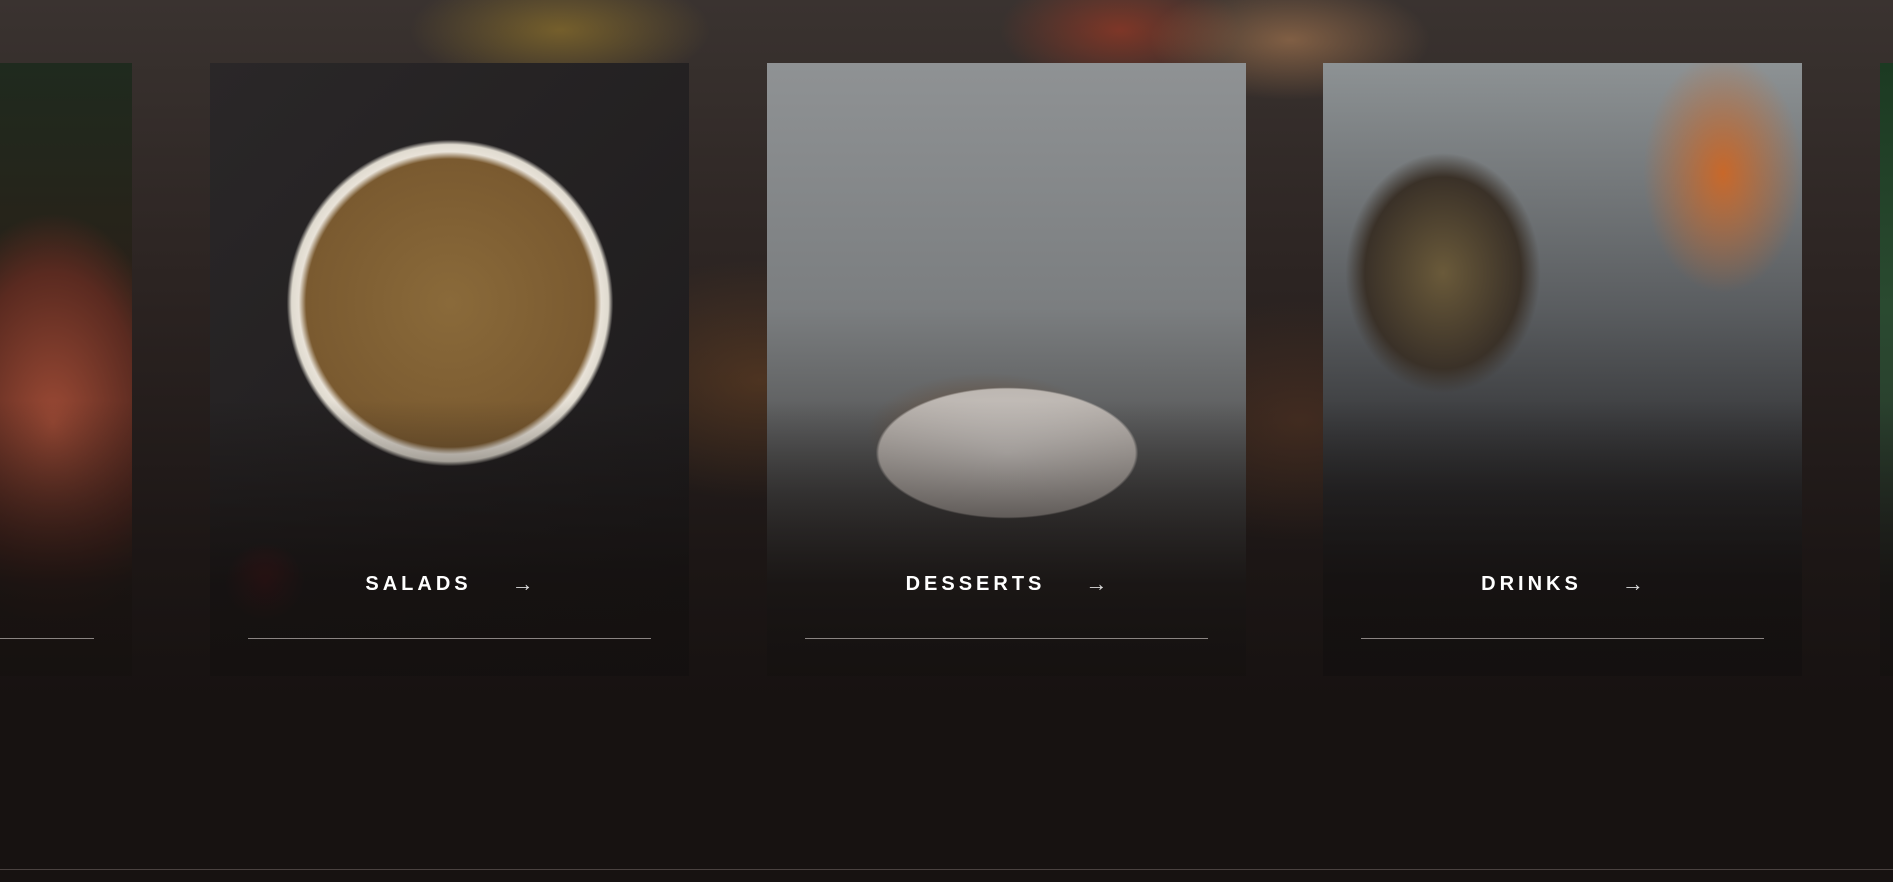 The image size is (1893, 882). What do you see at coordinates (1886, 369) in the screenshot?
I see `category-card-partial-right` at bounding box center [1886, 369].